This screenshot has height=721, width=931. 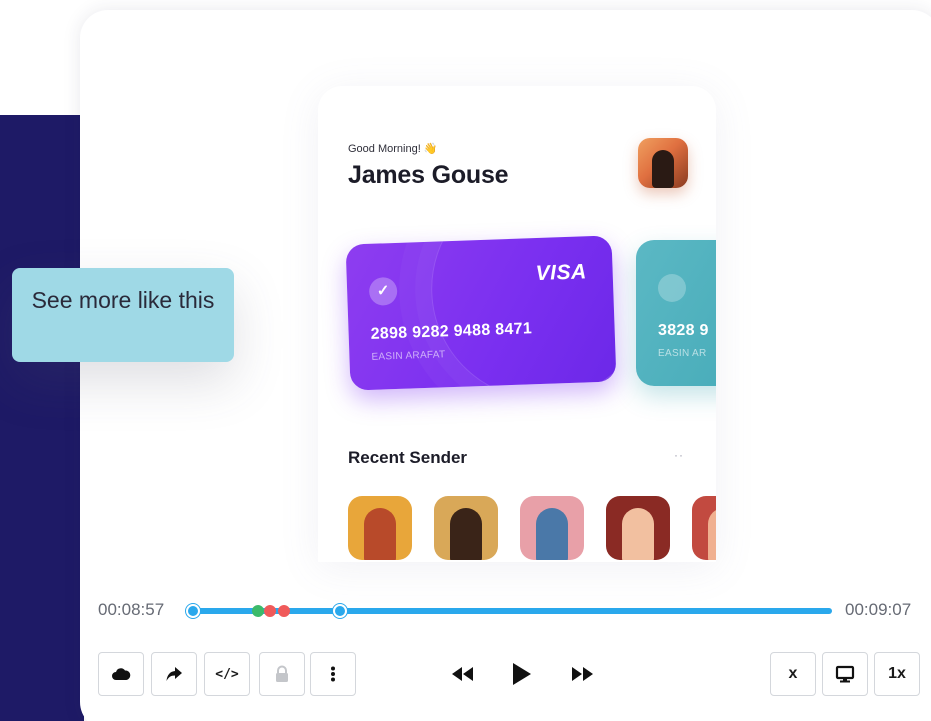 I want to click on close-button: x, so click(x=793, y=674).